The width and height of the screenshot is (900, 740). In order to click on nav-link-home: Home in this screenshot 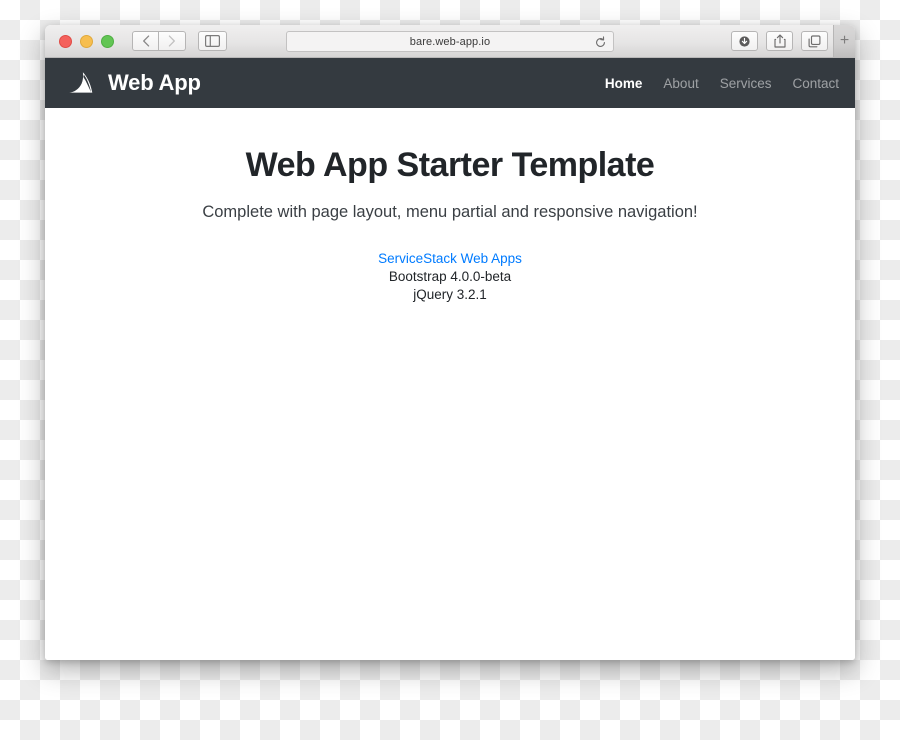, I will do `click(624, 83)`.